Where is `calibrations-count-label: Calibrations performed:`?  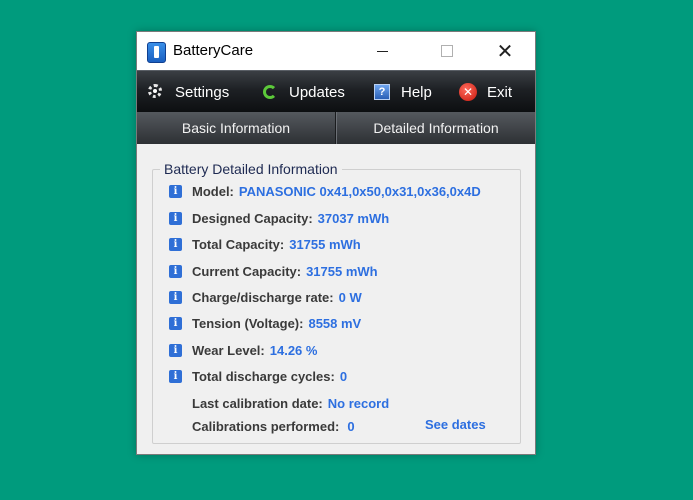 calibrations-count-label: Calibrations performed: is located at coordinates (266, 426).